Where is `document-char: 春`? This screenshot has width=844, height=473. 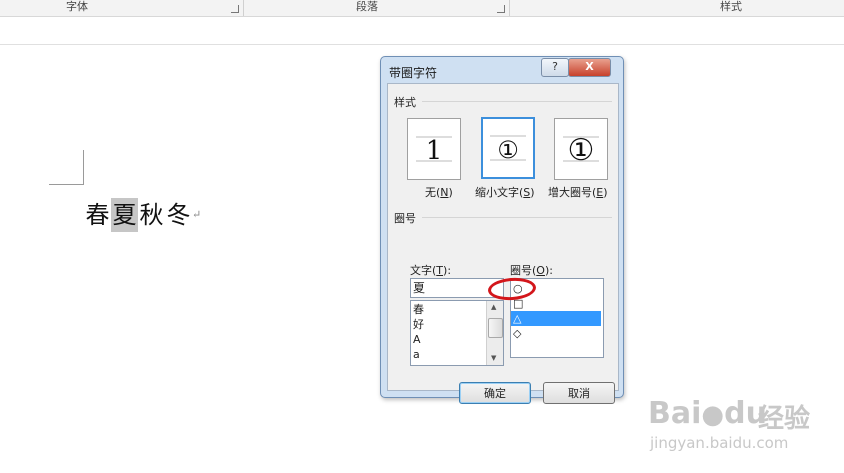 document-char: 春 is located at coordinates (97, 215).